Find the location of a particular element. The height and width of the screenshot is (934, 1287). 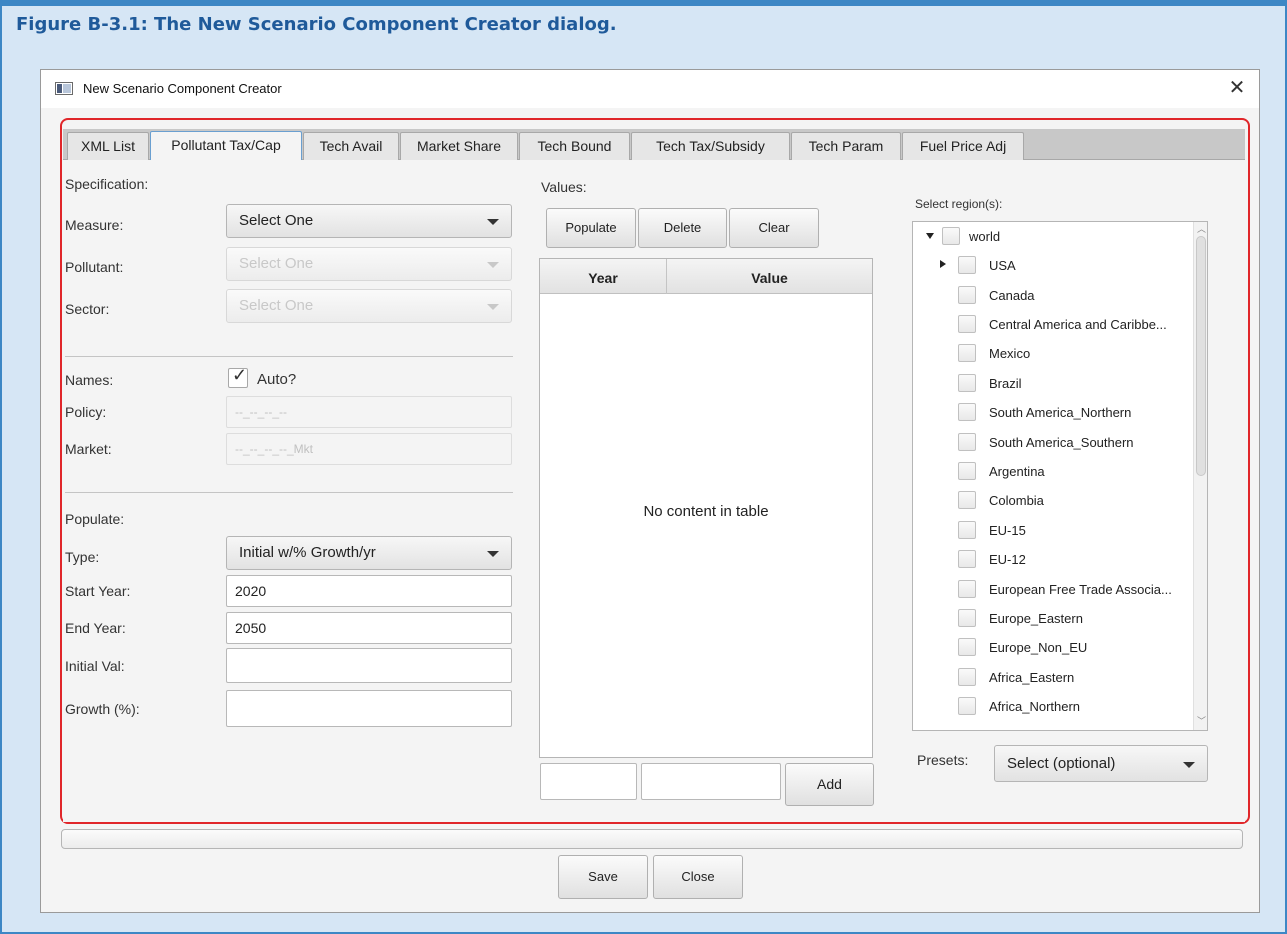

region-label: Mexico is located at coordinates (1010, 353).